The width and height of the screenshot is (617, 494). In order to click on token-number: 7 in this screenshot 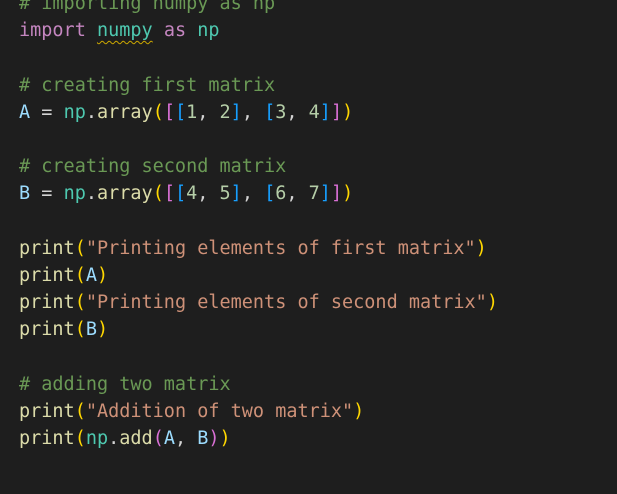, I will do `click(314, 194)`.